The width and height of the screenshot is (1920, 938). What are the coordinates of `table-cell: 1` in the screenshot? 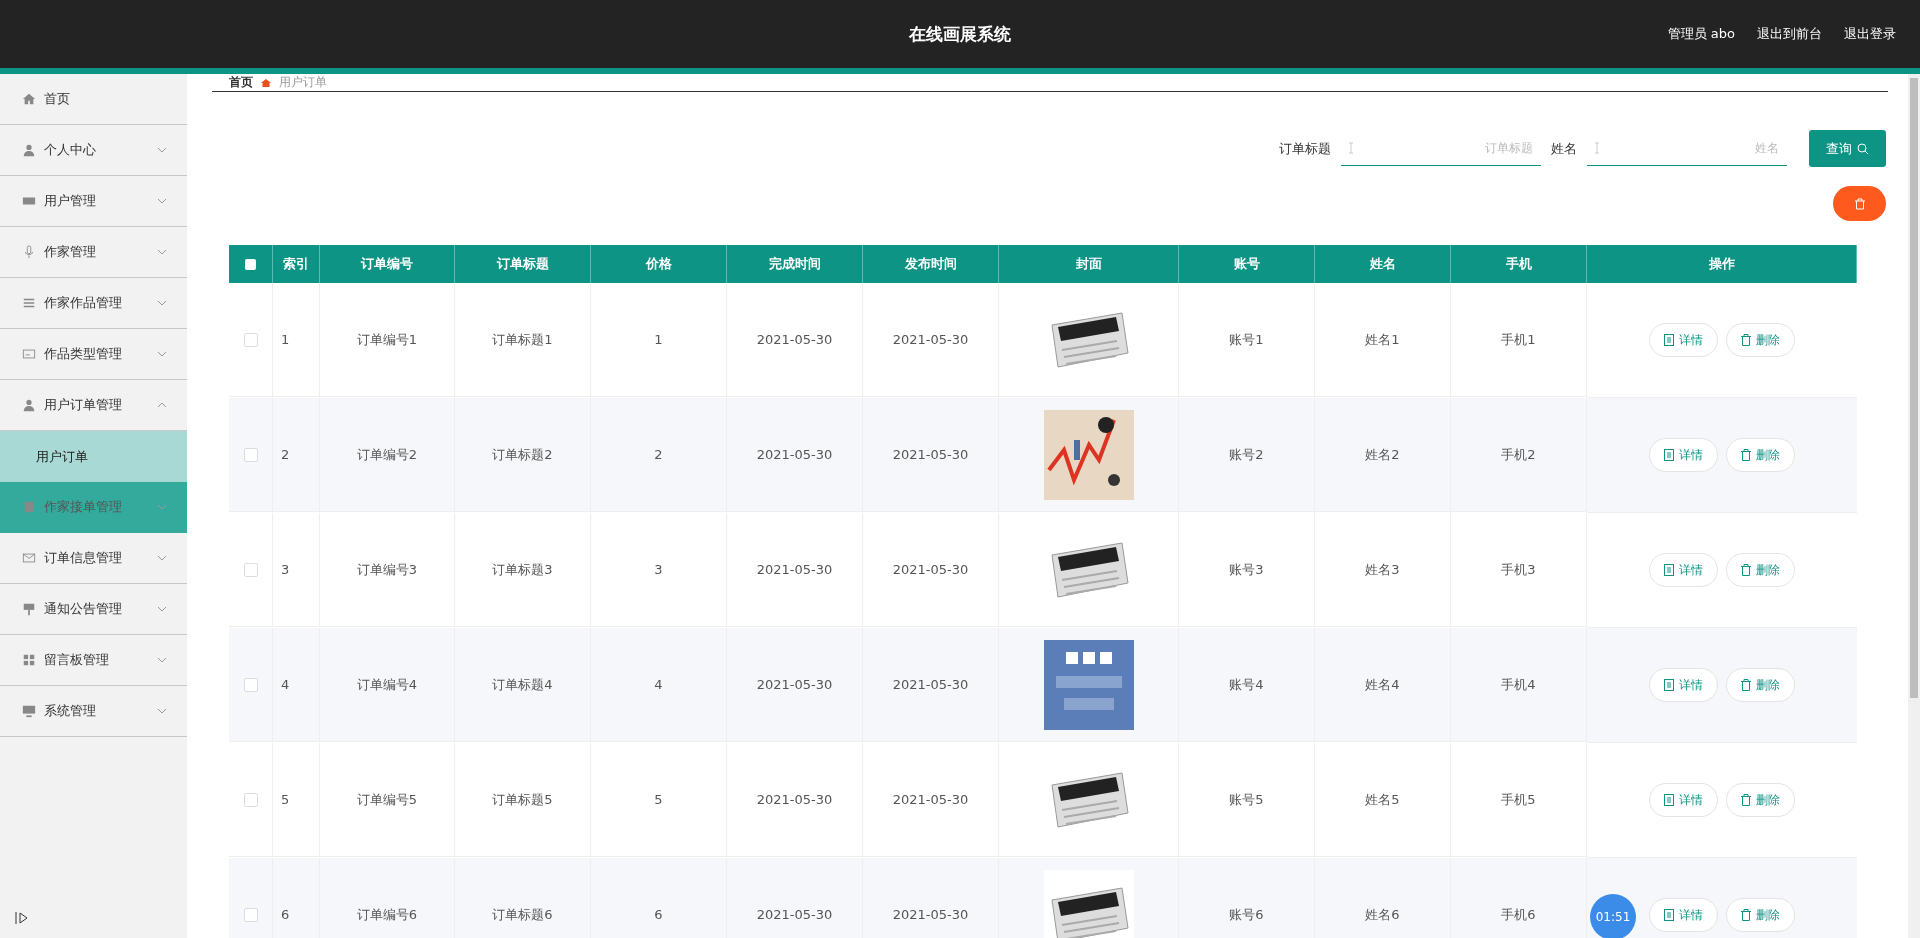 It's located at (659, 340).